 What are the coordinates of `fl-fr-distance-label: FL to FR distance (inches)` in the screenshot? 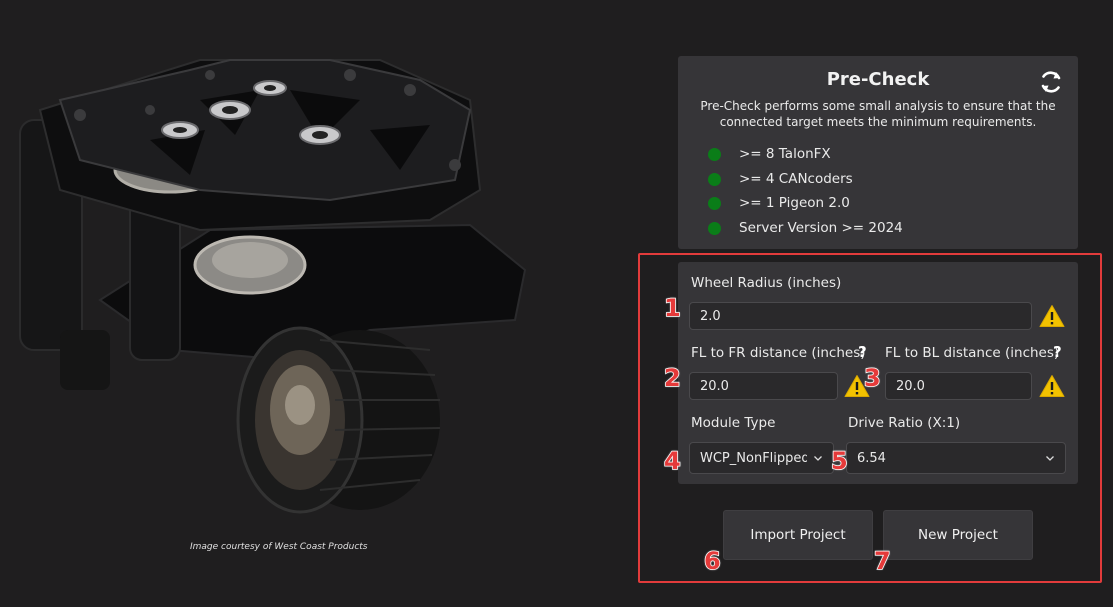 It's located at (778, 353).